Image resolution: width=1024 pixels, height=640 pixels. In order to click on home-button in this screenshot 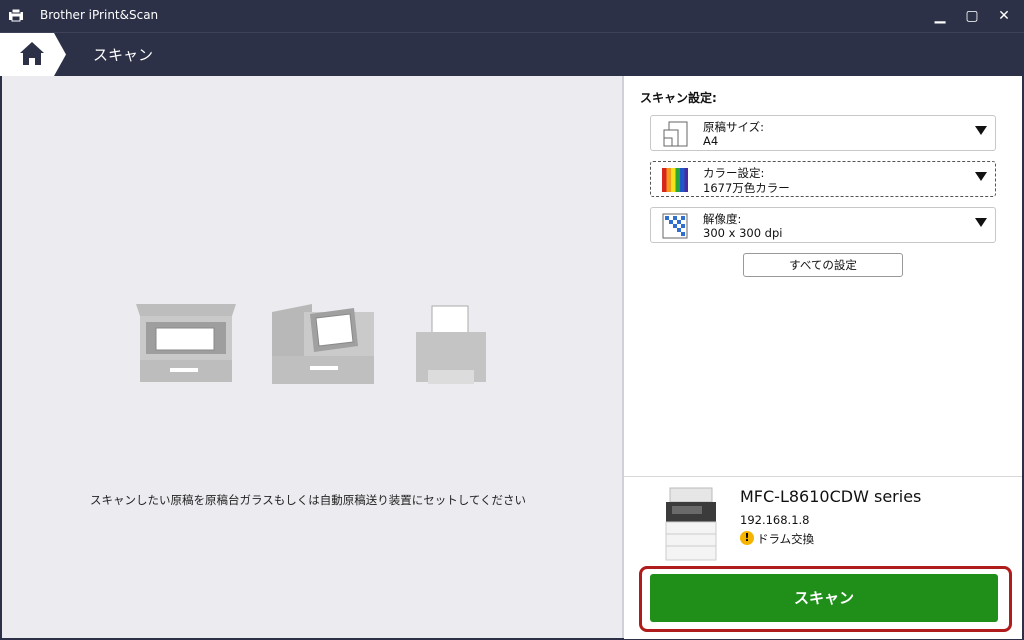, I will do `click(33, 54)`.